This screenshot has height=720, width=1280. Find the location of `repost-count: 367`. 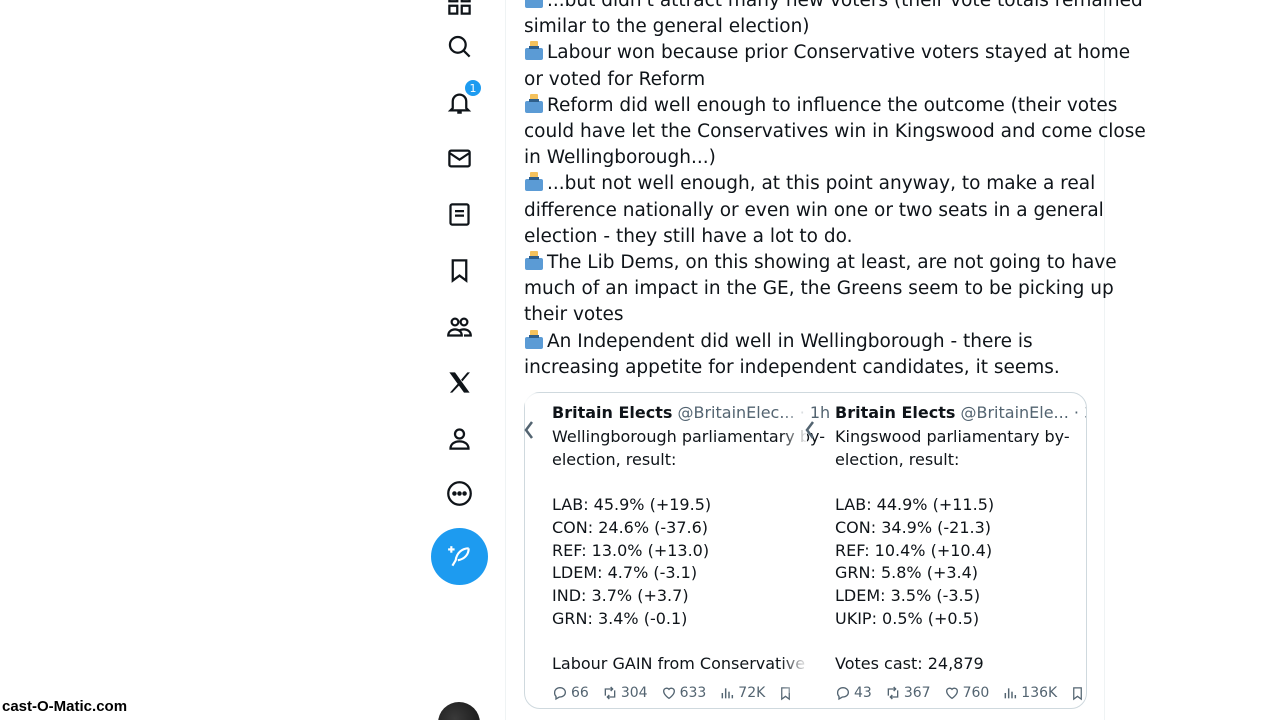

repost-count: 367 is located at coordinates (917, 693).